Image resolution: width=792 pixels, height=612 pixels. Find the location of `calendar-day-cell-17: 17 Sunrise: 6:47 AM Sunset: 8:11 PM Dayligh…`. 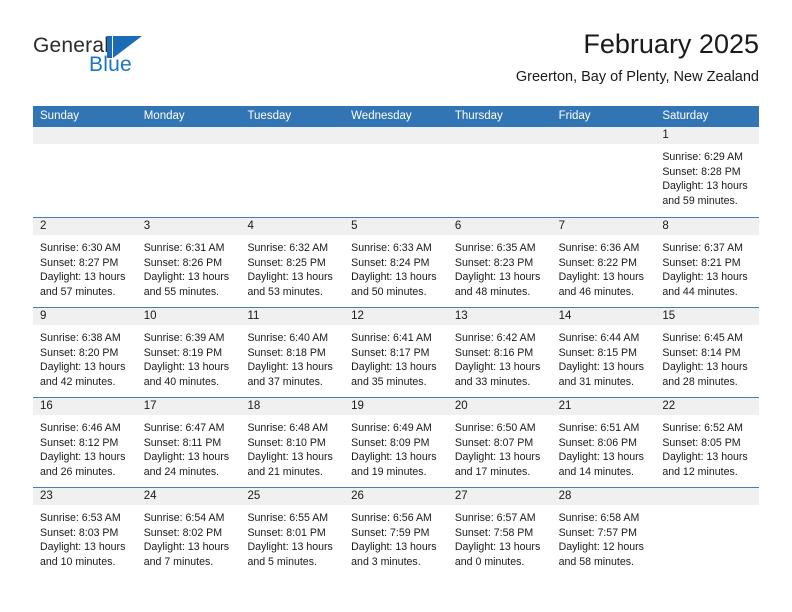

calendar-day-cell-17: 17 Sunrise: 6:47 AM Sunset: 8:11 PM Dayligh… is located at coordinates (188, 442).